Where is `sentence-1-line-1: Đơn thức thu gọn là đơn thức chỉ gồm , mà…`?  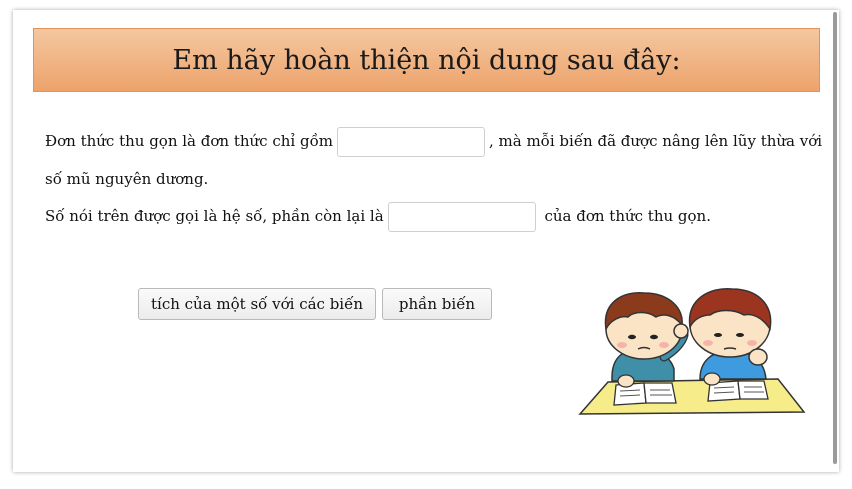 sentence-1-line-1: Đơn thức thu gọn là đơn thức chỉ gồm , mà… is located at coordinates (433, 141).